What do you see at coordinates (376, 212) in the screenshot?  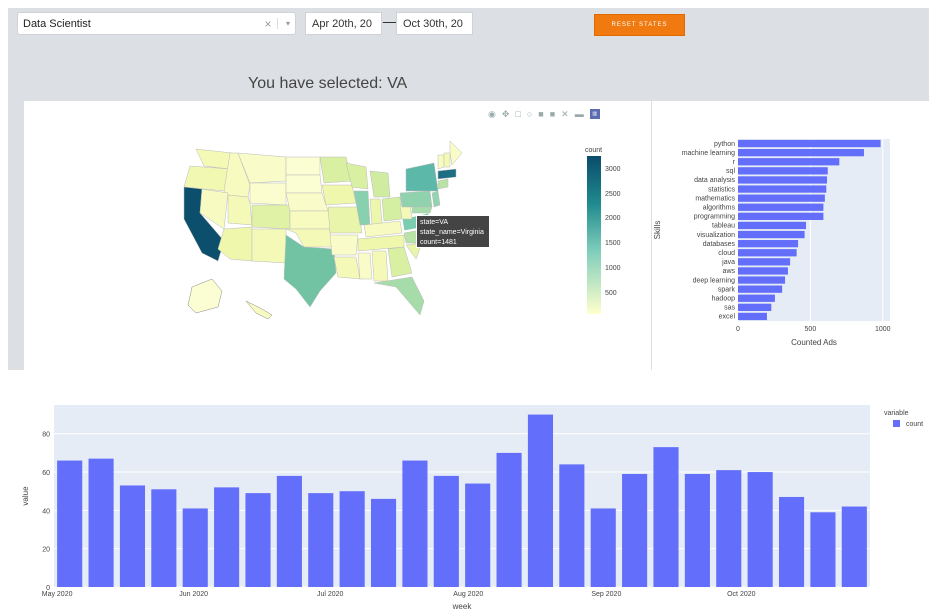 I see `state-in` at bounding box center [376, 212].